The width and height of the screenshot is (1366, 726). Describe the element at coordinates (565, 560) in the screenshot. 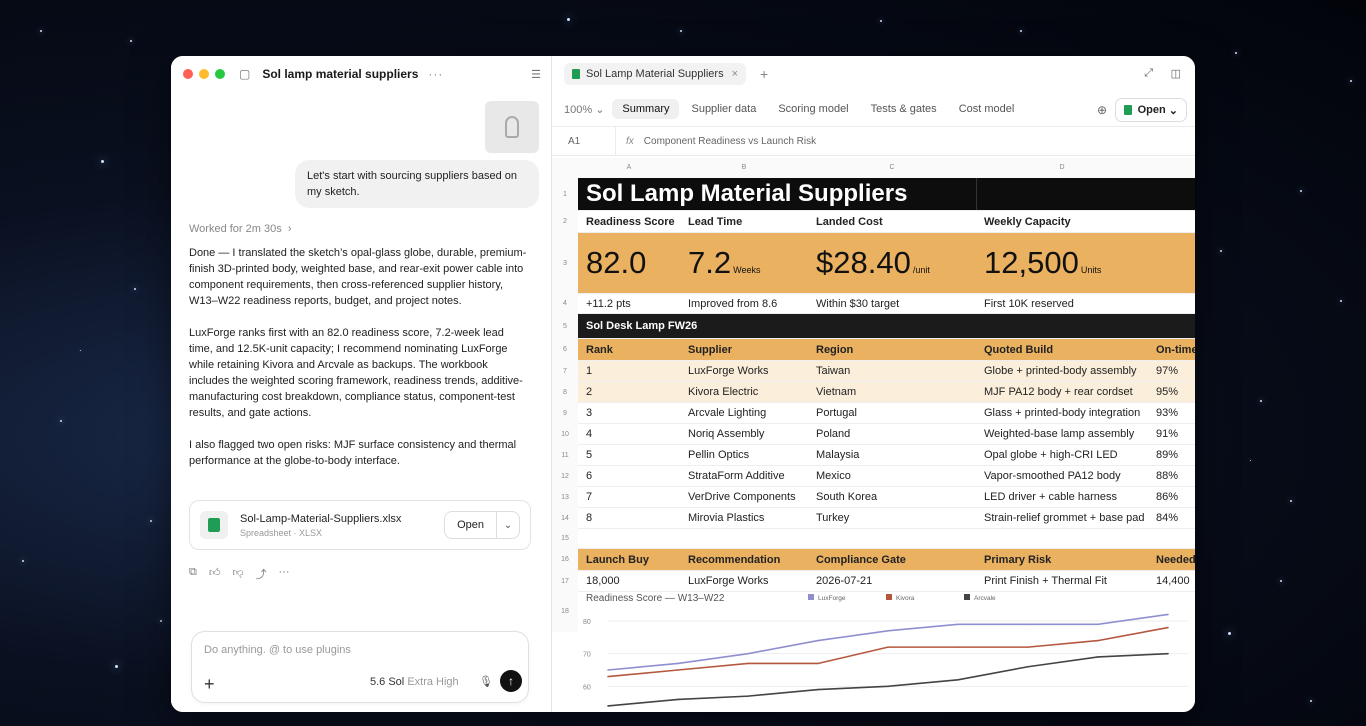

I see `row-header: 16` at that location.